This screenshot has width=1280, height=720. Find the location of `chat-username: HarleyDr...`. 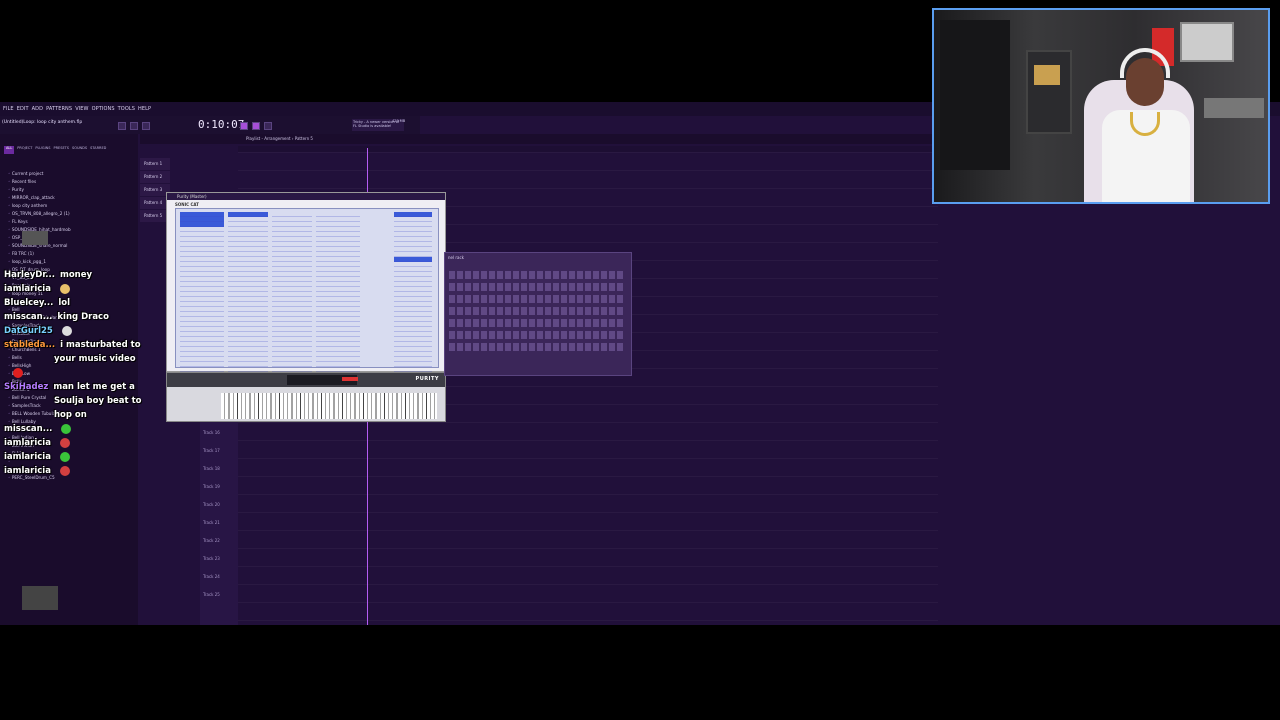

chat-username: HarleyDr... is located at coordinates (29, 275).